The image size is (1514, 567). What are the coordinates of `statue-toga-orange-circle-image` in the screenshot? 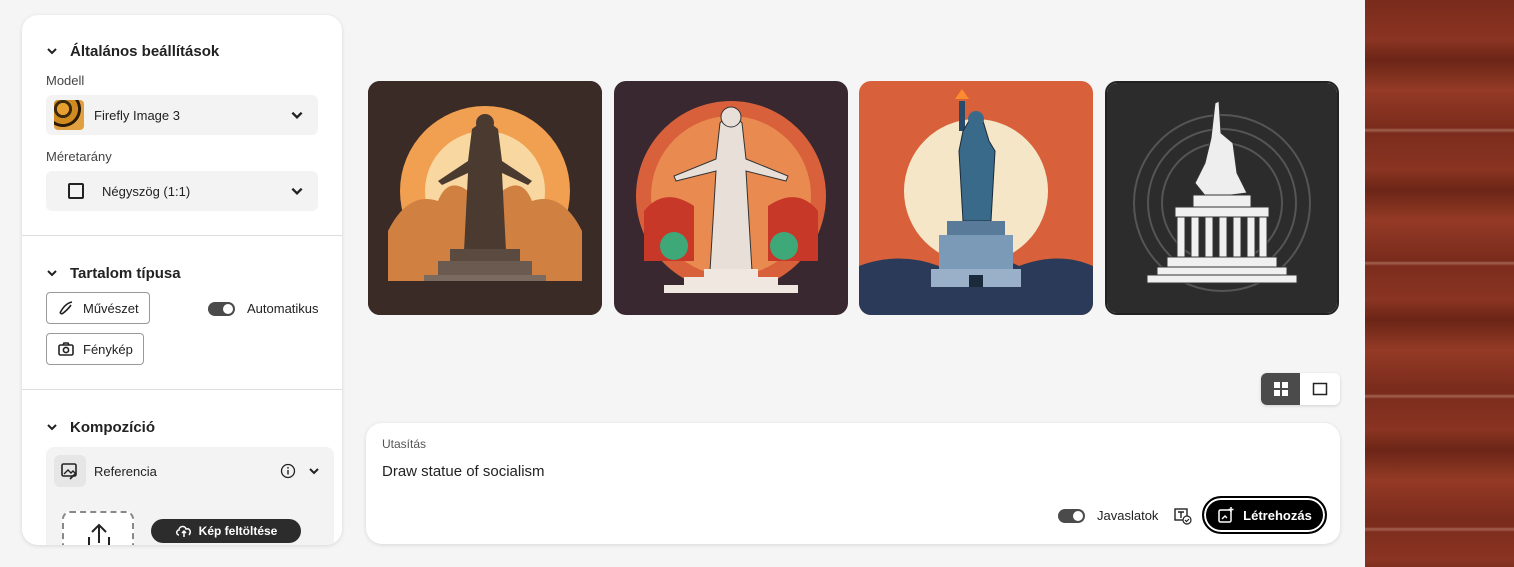 It's located at (731, 198).